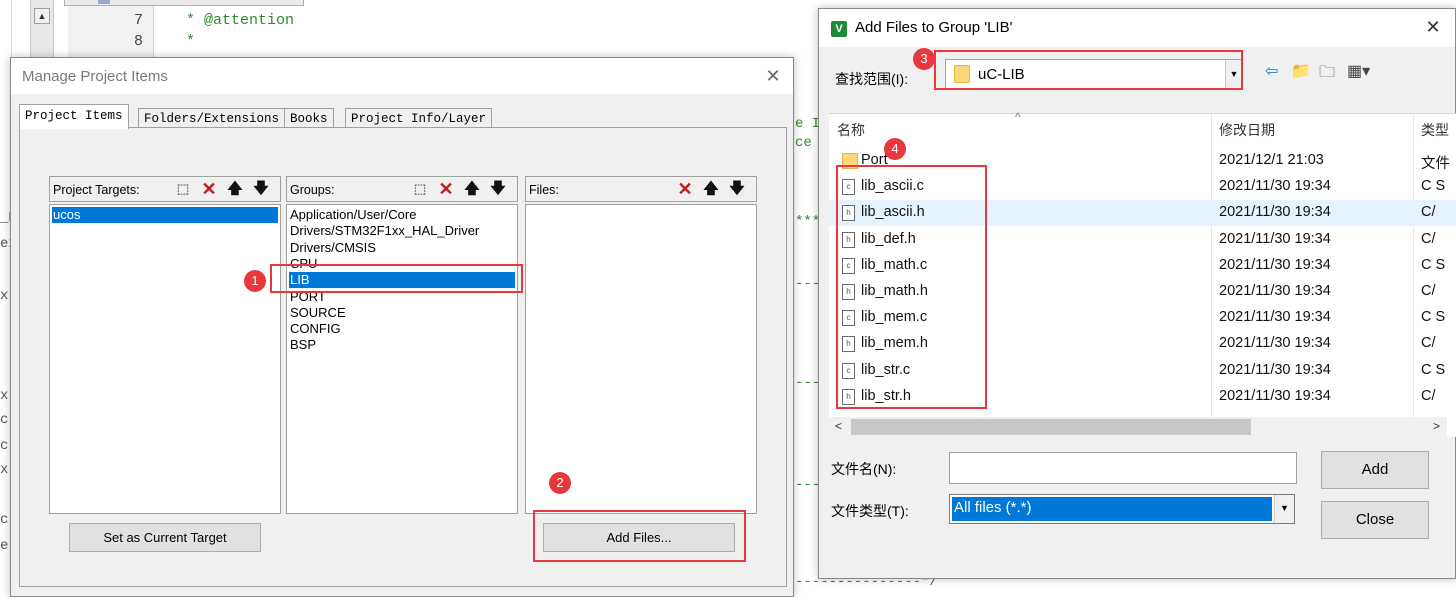 The image size is (1456, 597). I want to click on dialog-title: Add Files to Group 'LIB', so click(934, 27).